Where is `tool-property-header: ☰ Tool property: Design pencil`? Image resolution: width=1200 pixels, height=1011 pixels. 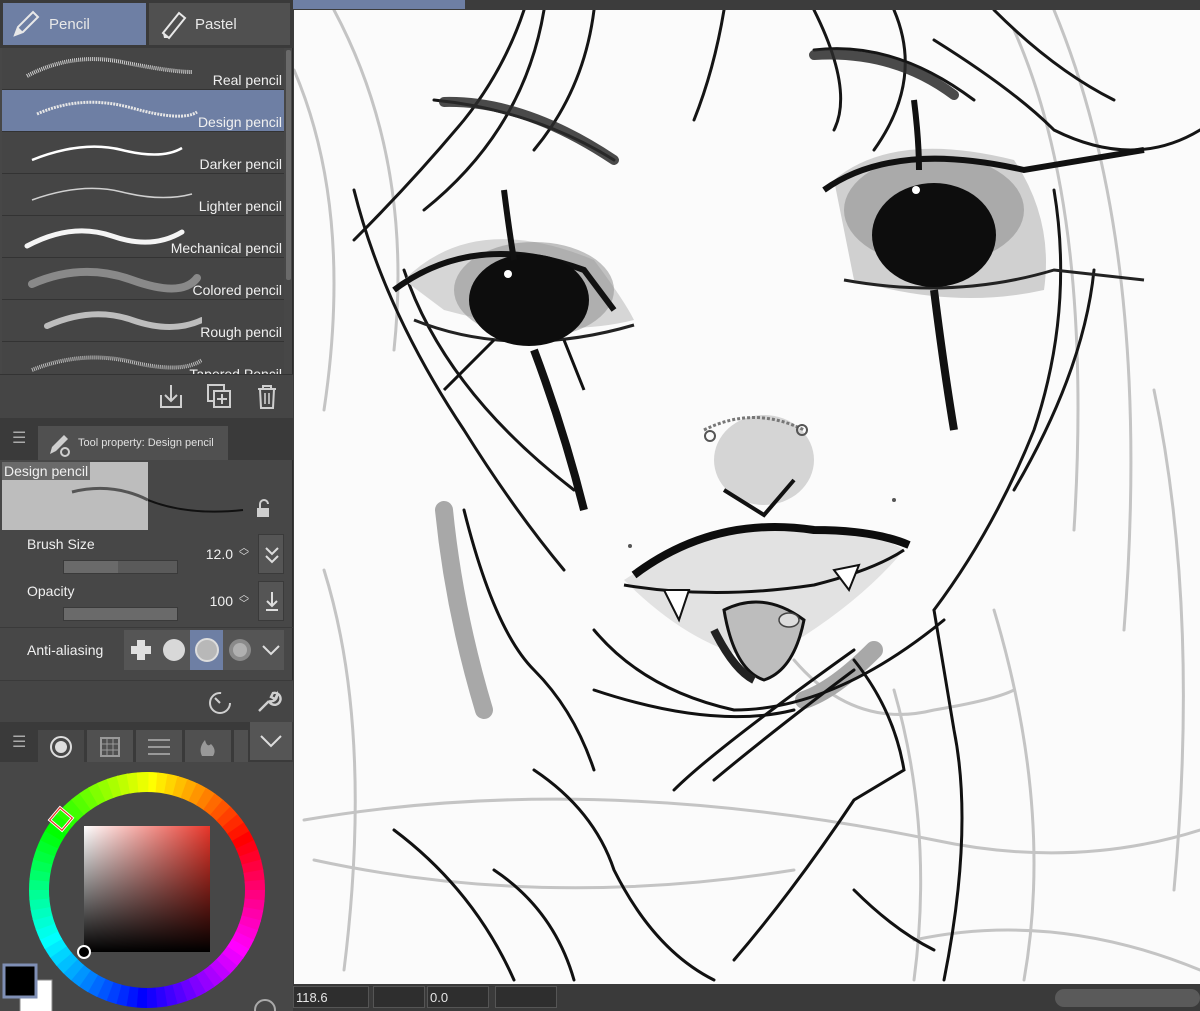
tool-property-header: ☰ Tool property: Design pencil is located at coordinates (146, 439).